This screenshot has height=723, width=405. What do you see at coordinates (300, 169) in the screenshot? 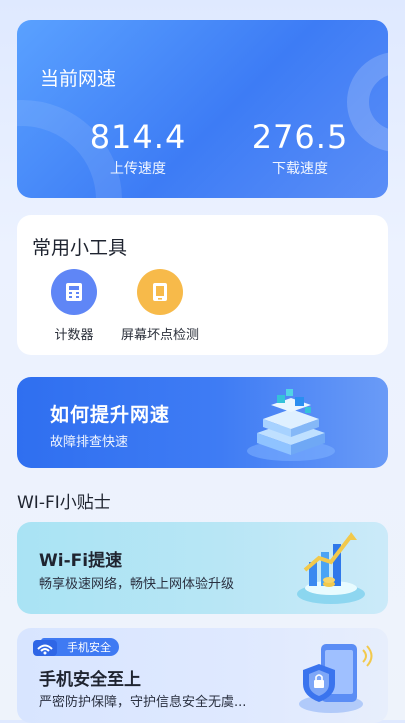
I see `download-speed-label: 下载速度` at bounding box center [300, 169].